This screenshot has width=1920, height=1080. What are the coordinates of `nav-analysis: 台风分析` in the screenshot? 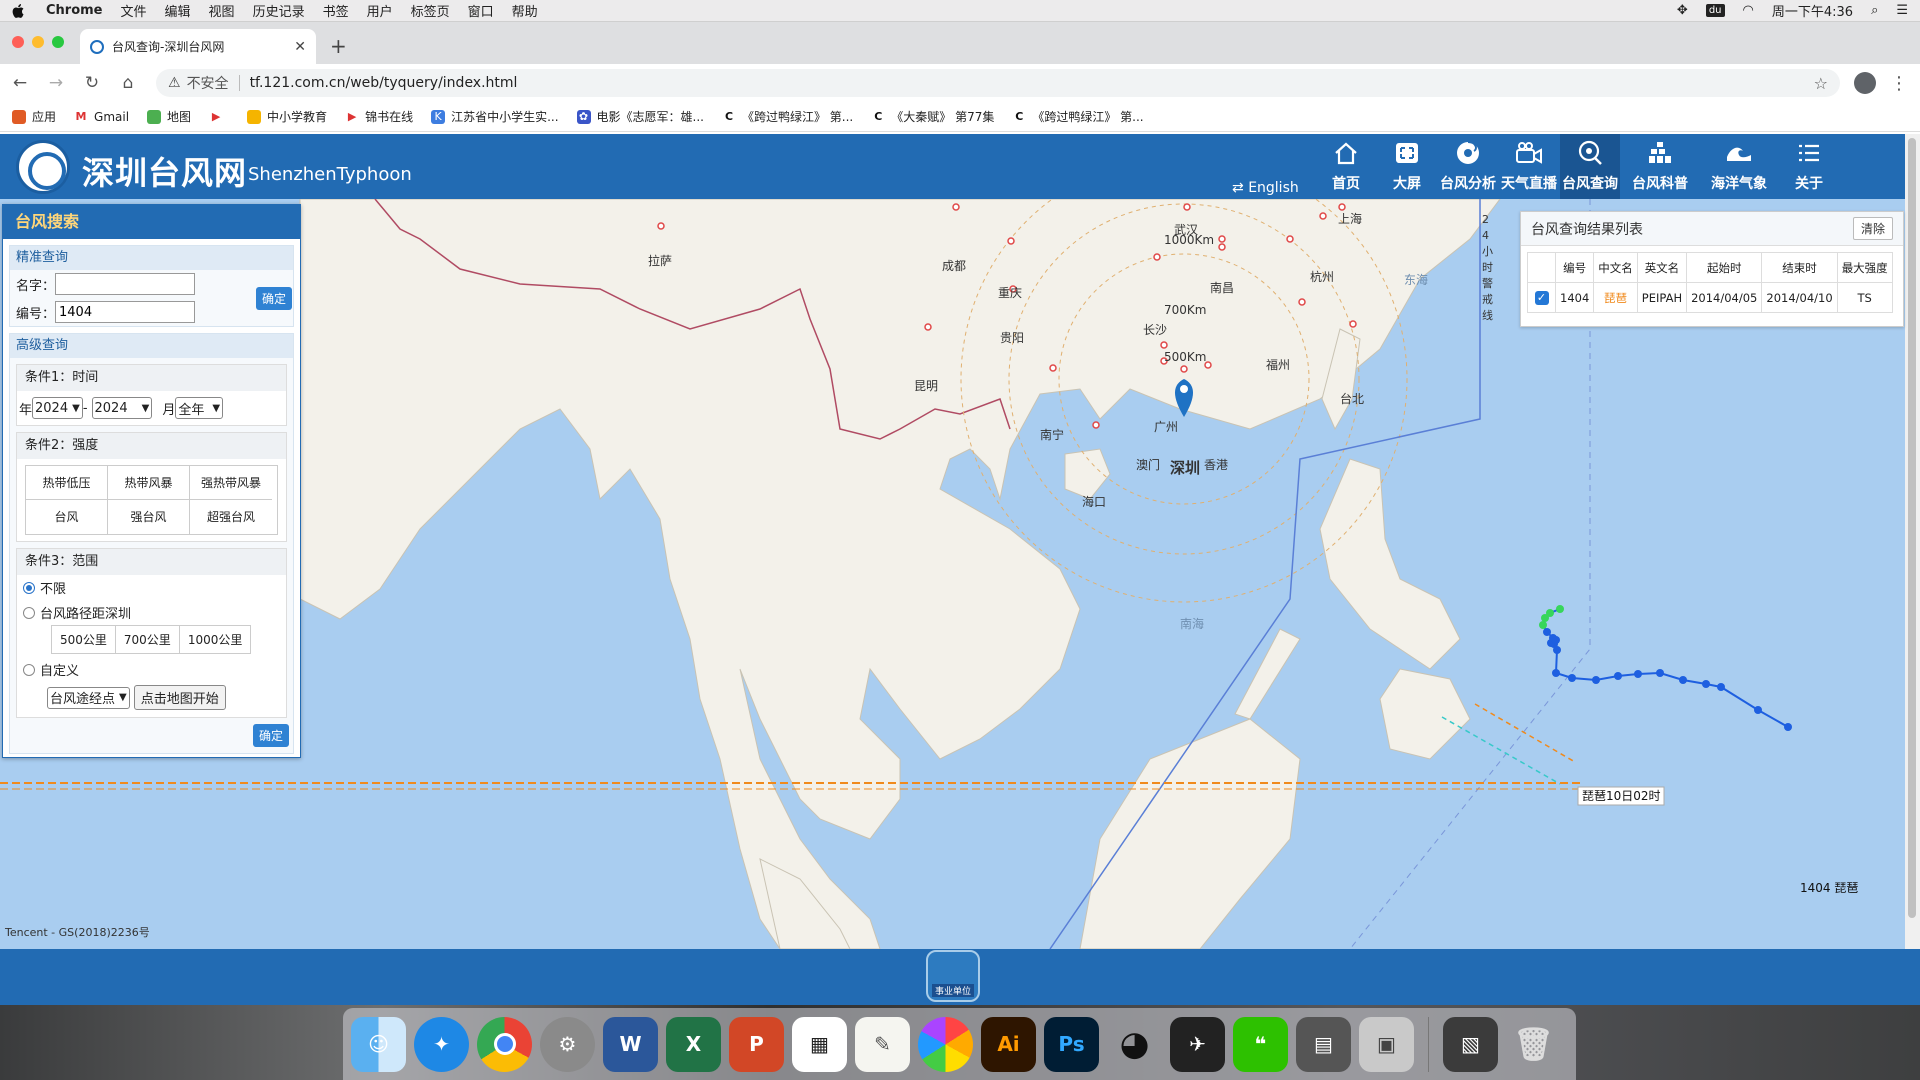 It's located at (1468, 166).